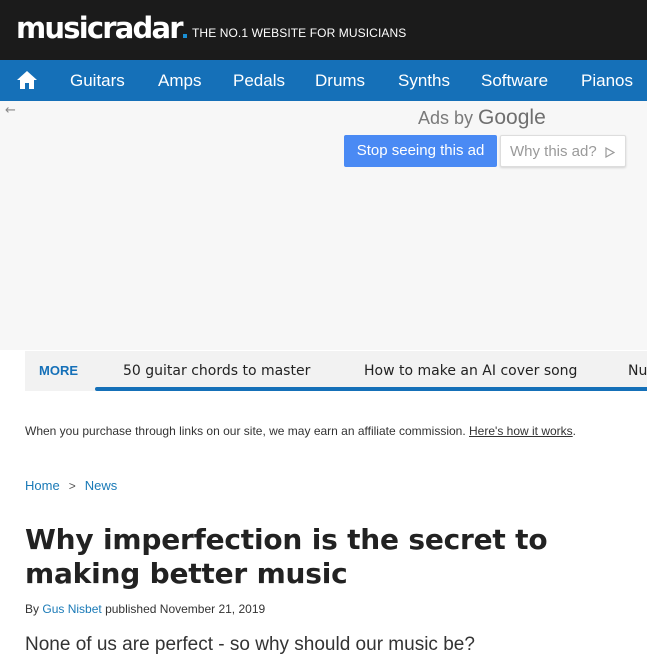  What do you see at coordinates (553, 151) in the screenshot?
I see `why-this-ad-label: Why this ad?` at bounding box center [553, 151].